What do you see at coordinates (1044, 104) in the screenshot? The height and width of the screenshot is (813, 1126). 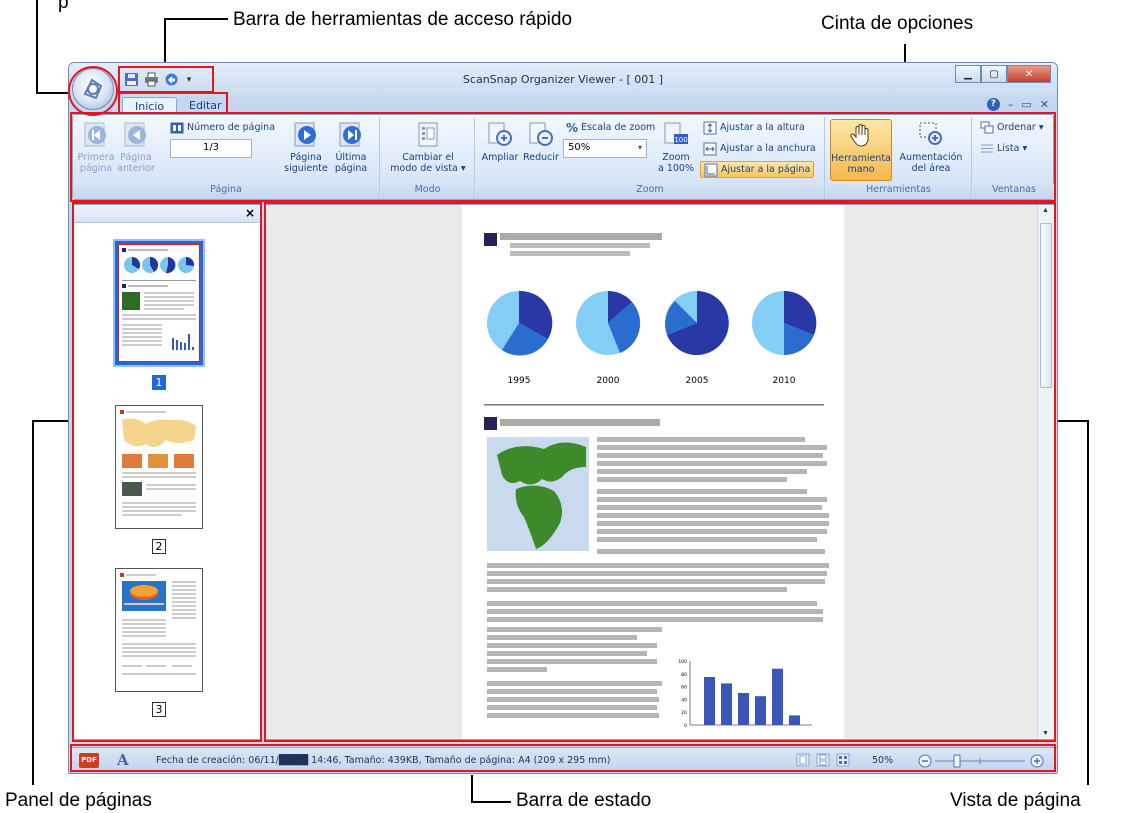 I see `ribbon-close-icon: ✕` at bounding box center [1044, 104].